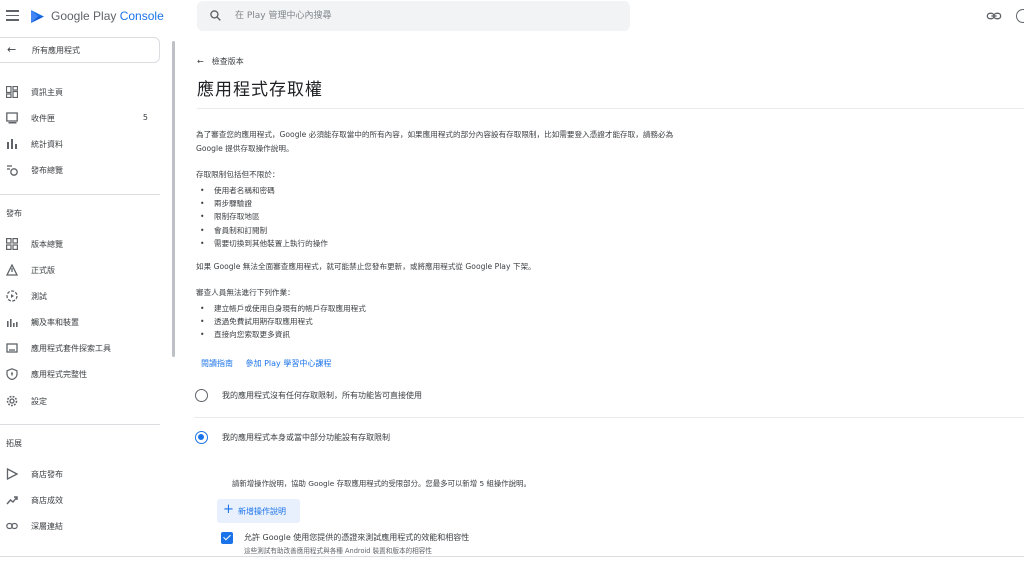 Image resolution: width=1024 pixels, height=562 pixels. What do you see at coordinates (12, 92) in the screenshot?
I see `dashboard-icon` at bounding box center [12, 92].